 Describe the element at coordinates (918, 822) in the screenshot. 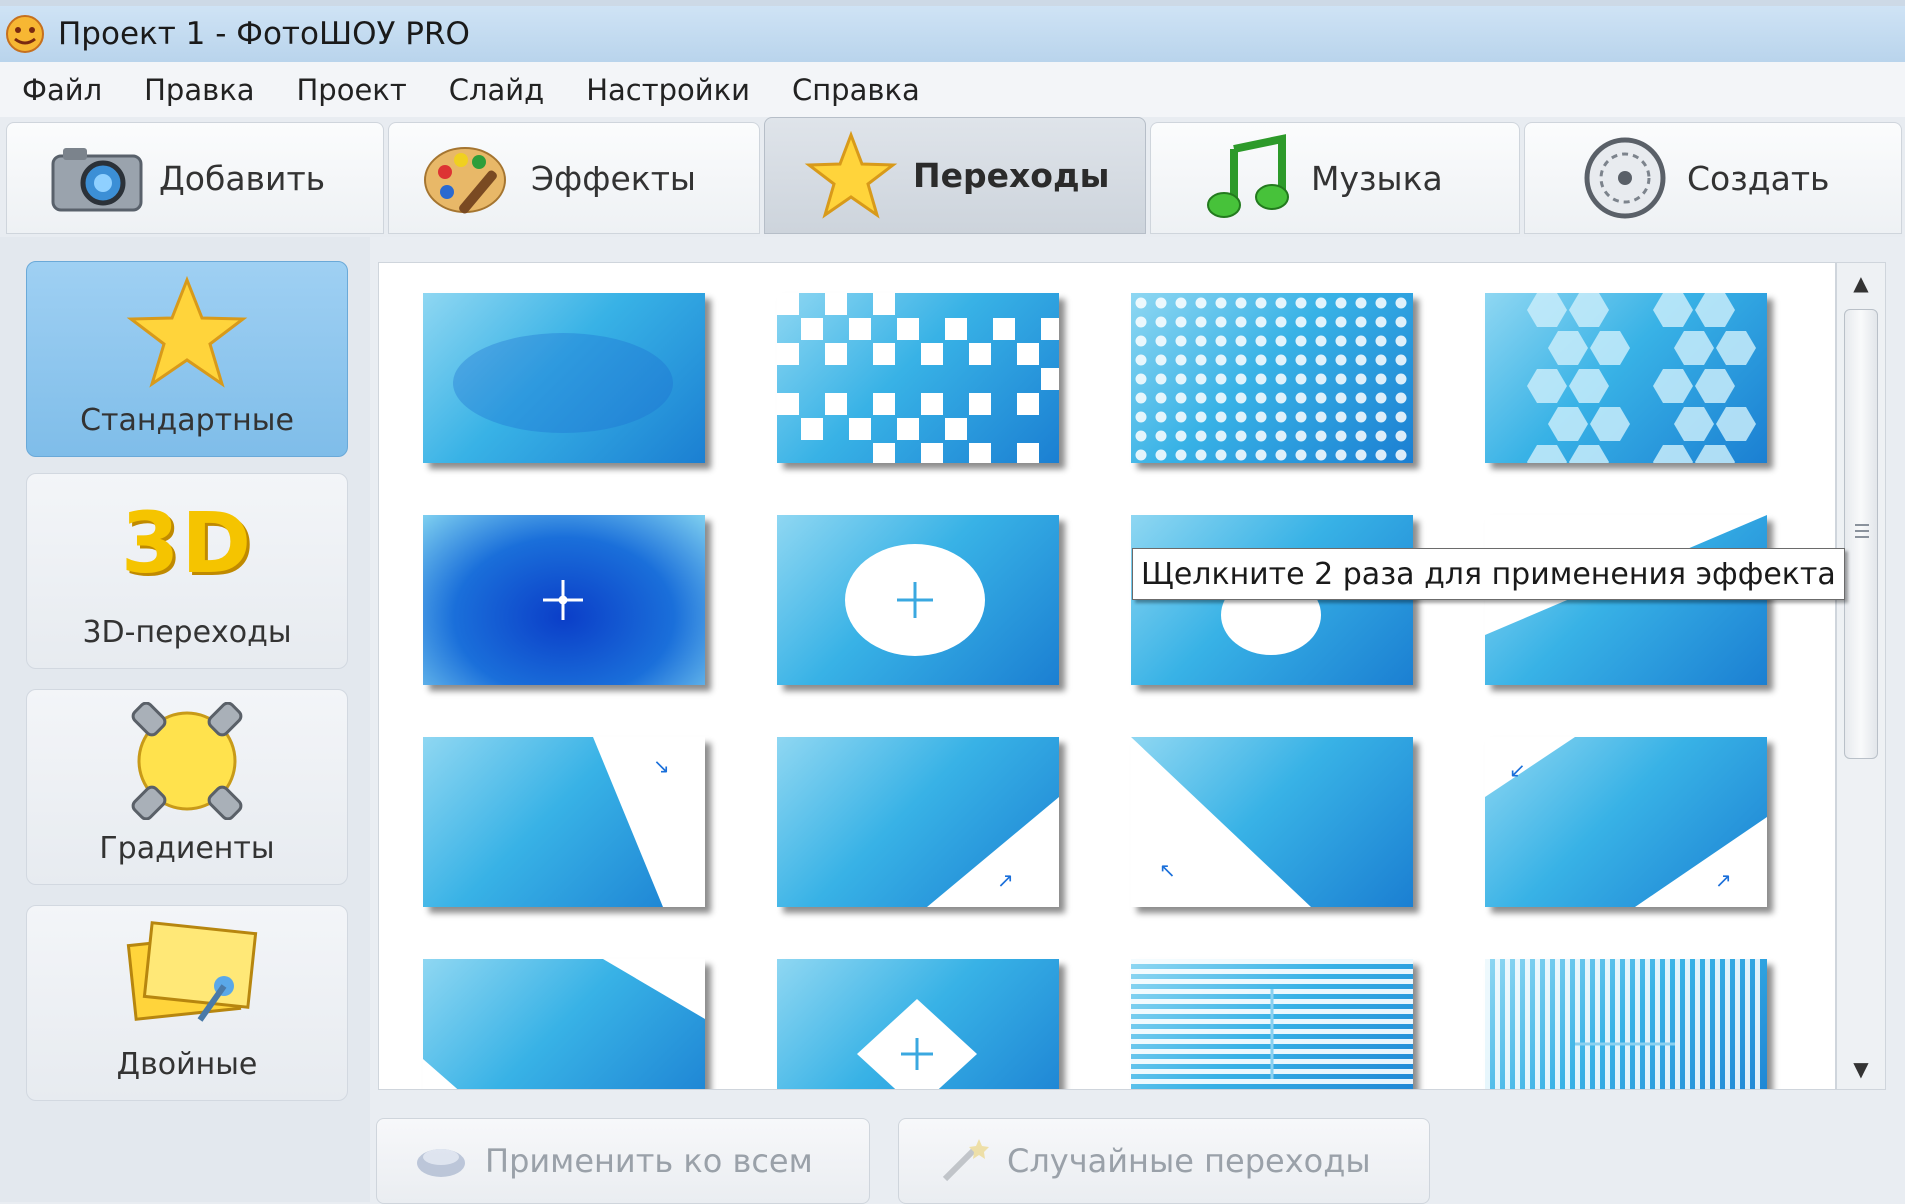

I see `transition-thumb: ↗` at that location.